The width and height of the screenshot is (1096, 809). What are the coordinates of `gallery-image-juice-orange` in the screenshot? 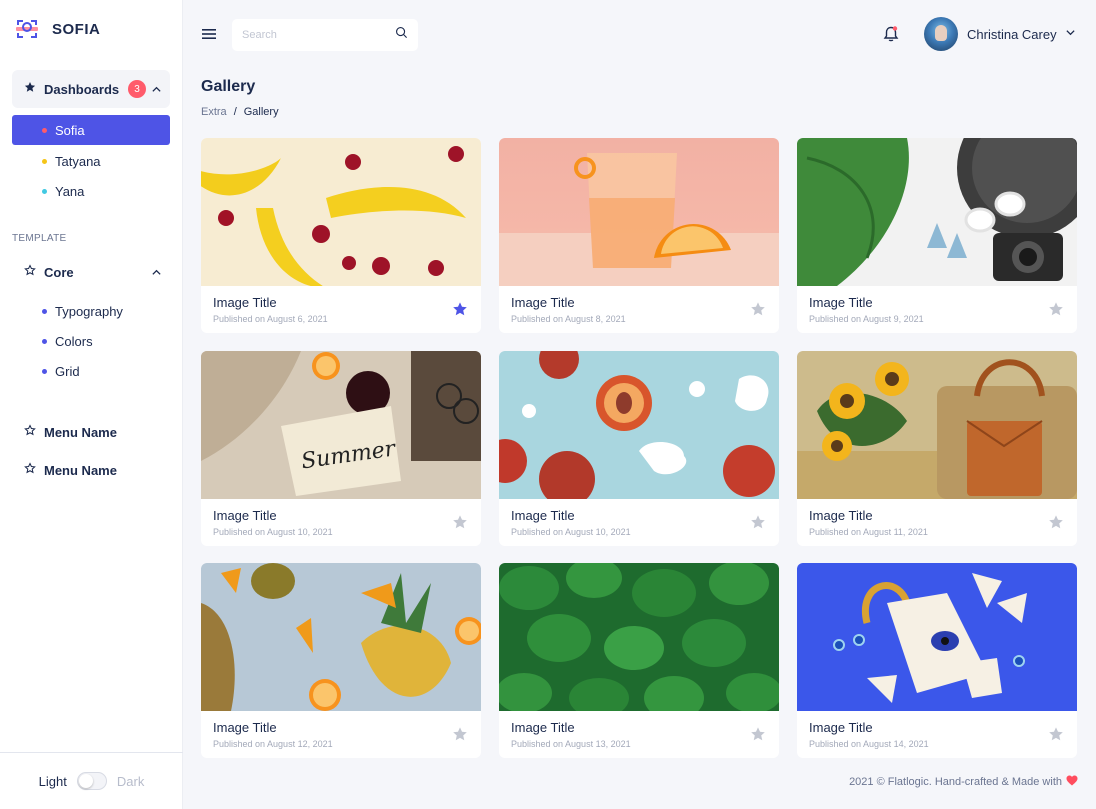 It's located at (639, 212).